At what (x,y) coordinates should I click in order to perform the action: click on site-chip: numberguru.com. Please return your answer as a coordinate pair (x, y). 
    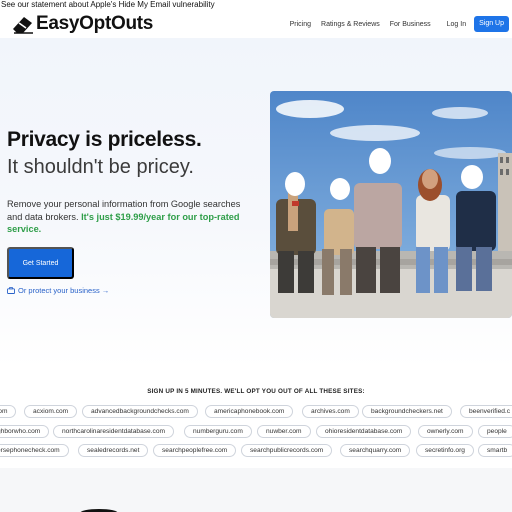
    Looking at the image, I should click on (218, 431).